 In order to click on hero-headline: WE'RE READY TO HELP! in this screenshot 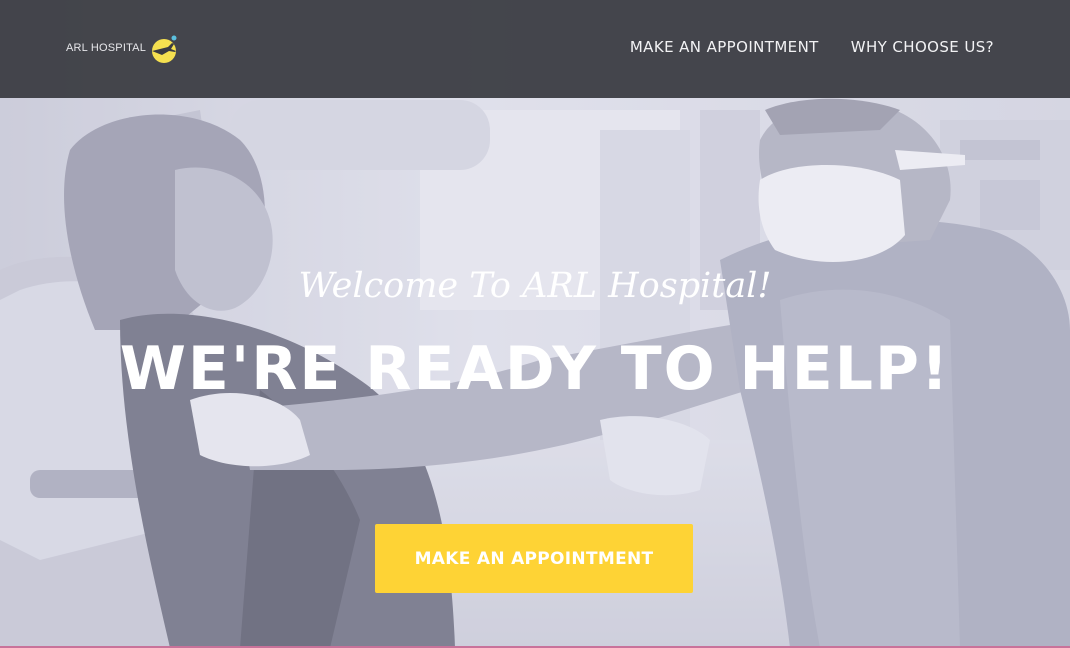, I will do `click(535, 369)`.